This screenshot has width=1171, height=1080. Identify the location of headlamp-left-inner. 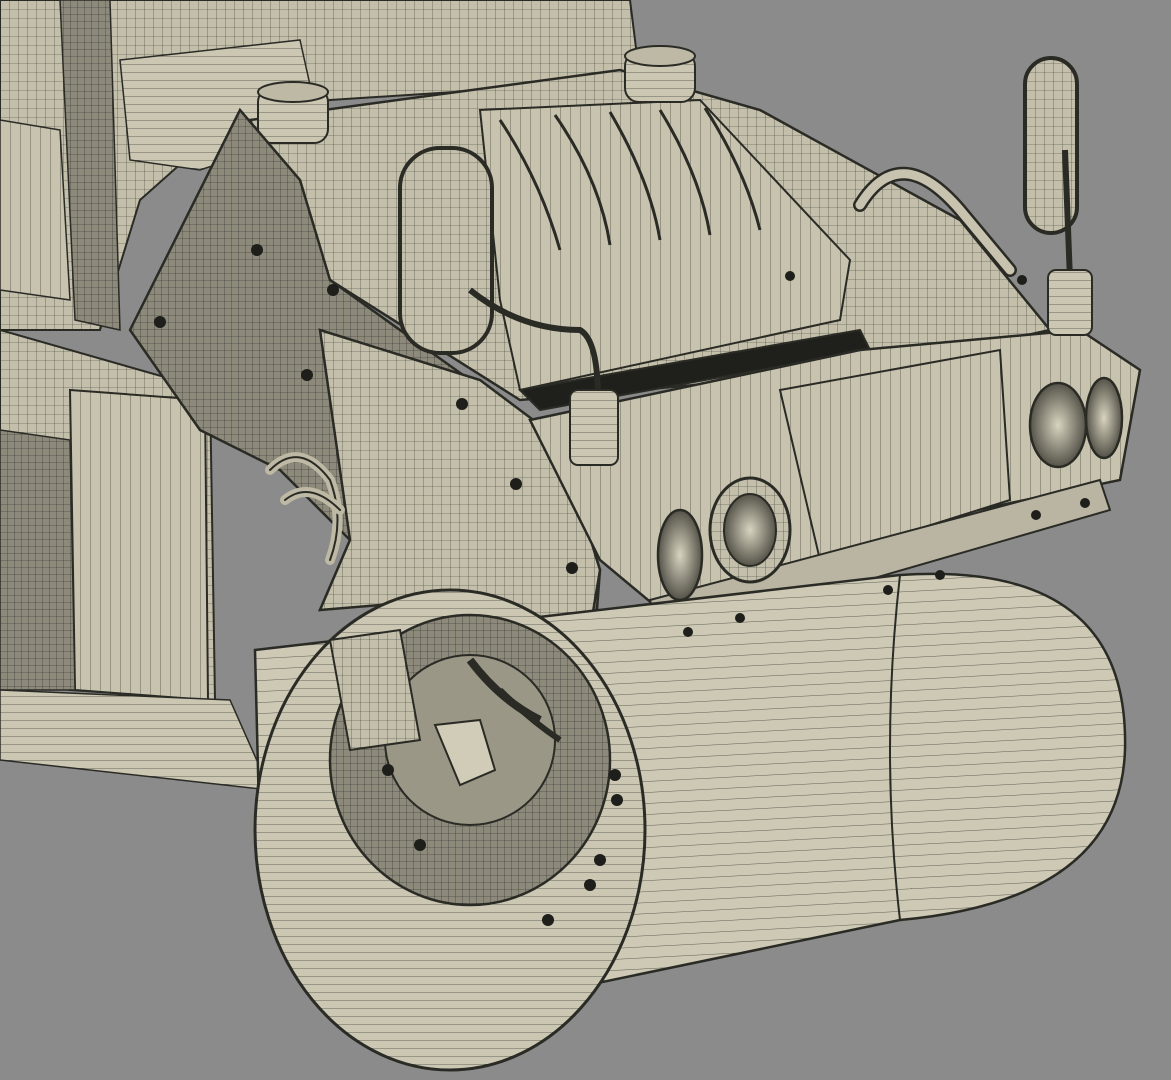
(750, 530).